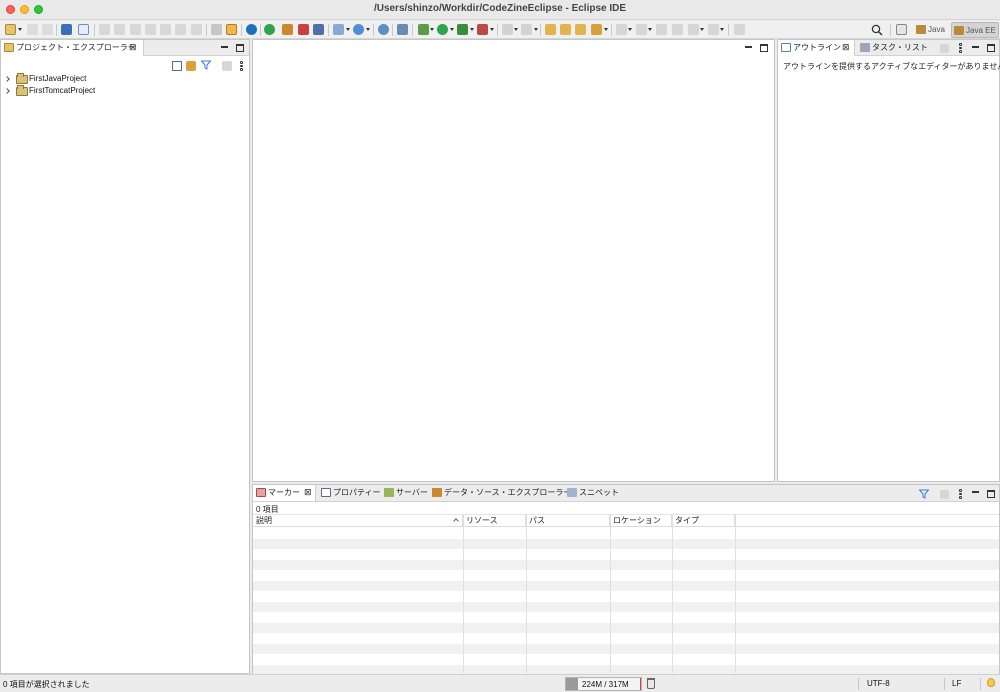 The image size is (1000, 692). What do you see at coordinates (462, 29) in the screenshot?
I see `run-with-coverage-icon` at bounding box center [462, 29].